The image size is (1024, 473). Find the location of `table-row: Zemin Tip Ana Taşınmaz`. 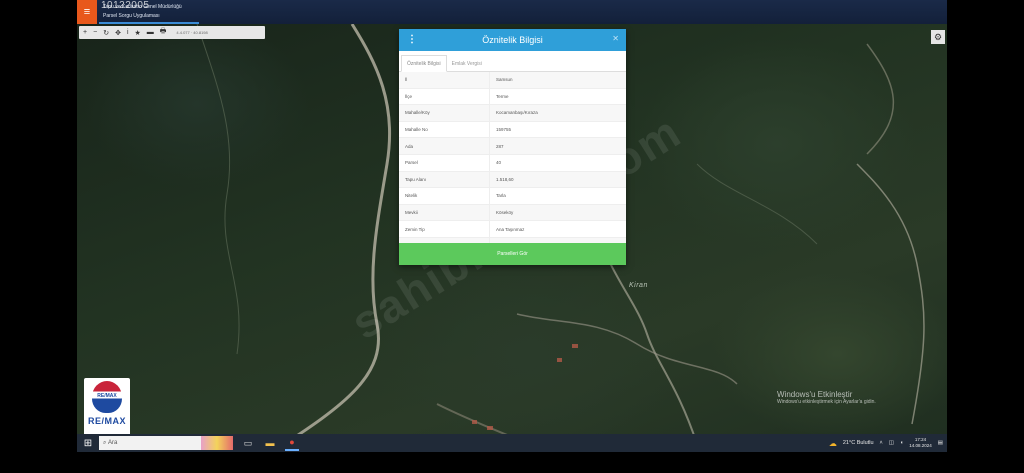

table-row: Zemin Tip Ana Taşınmaz is located at coordinates (512, 229).